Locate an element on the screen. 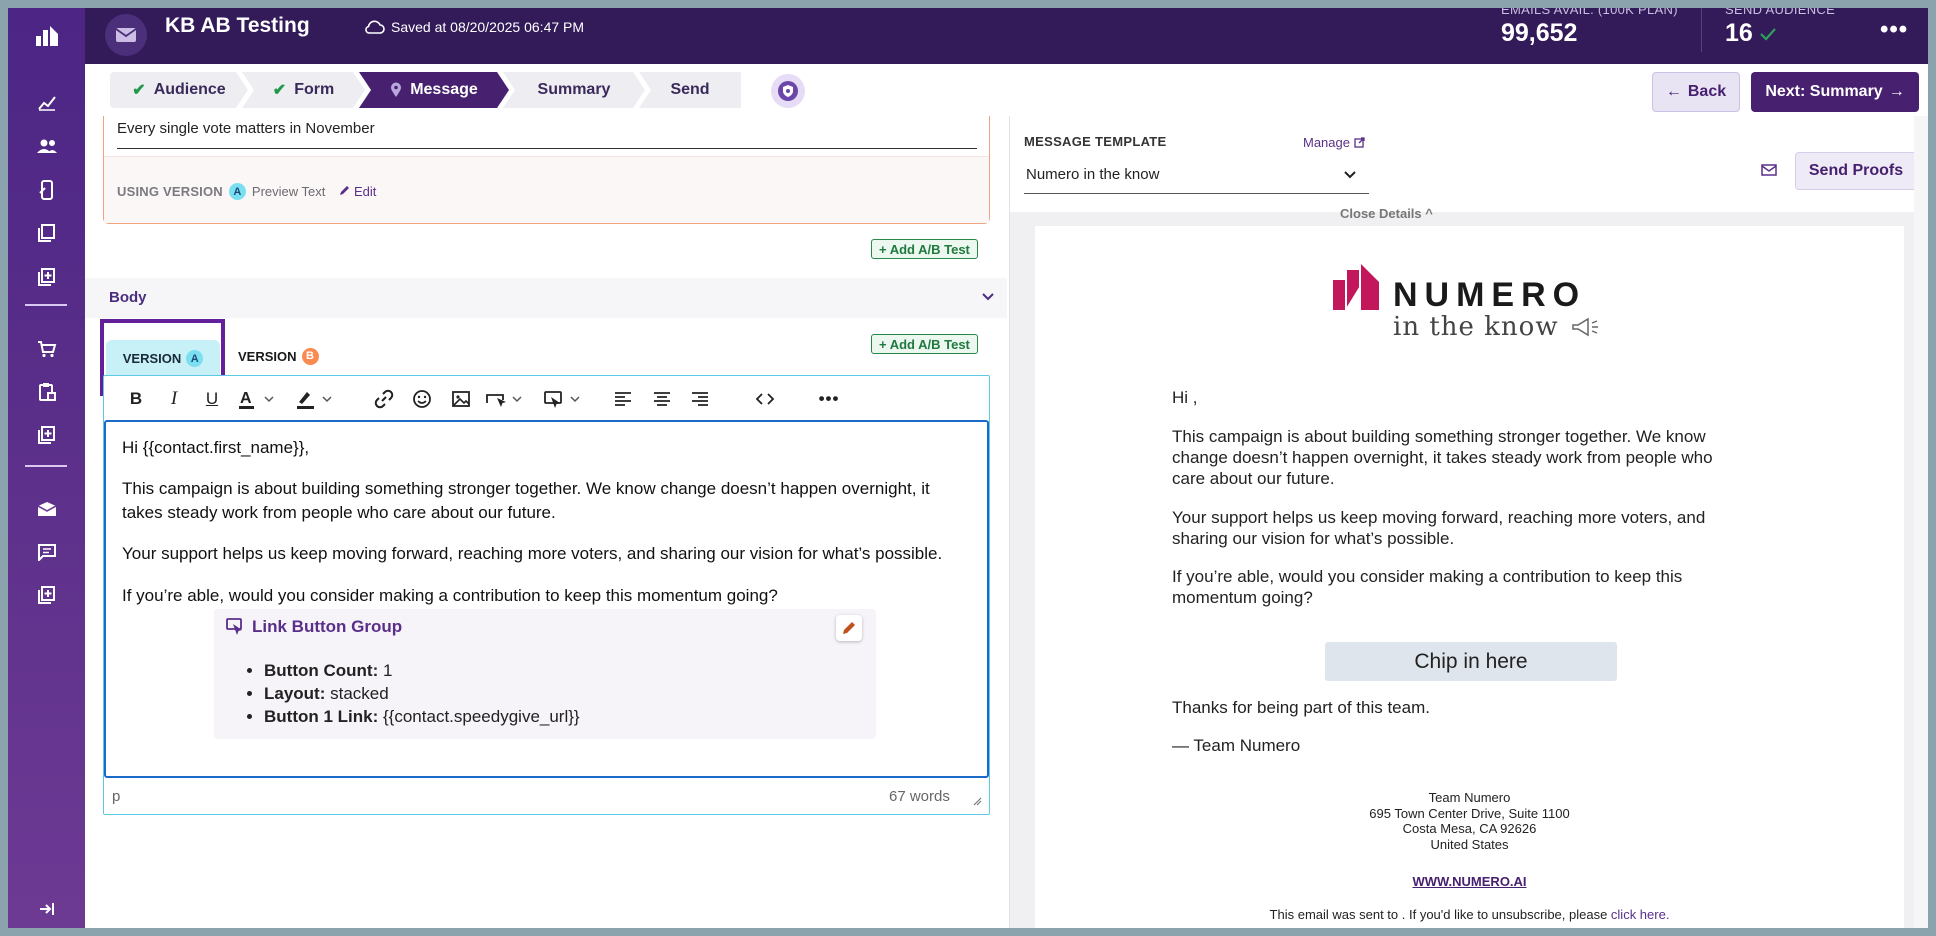 Image resolution: width=1936 pixels, height=936 pixels. collapse-icon is located at coordinates (46, 909).